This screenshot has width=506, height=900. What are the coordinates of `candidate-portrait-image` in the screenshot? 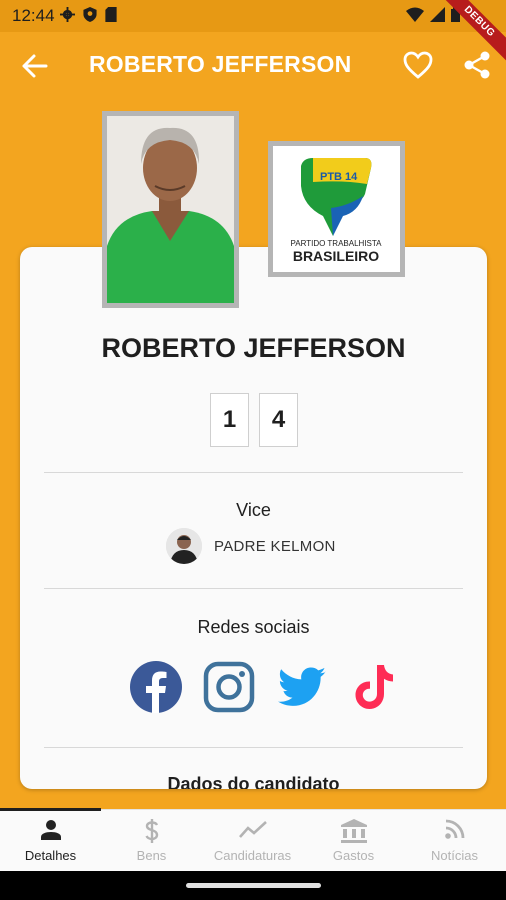 It's located at (170, 209).